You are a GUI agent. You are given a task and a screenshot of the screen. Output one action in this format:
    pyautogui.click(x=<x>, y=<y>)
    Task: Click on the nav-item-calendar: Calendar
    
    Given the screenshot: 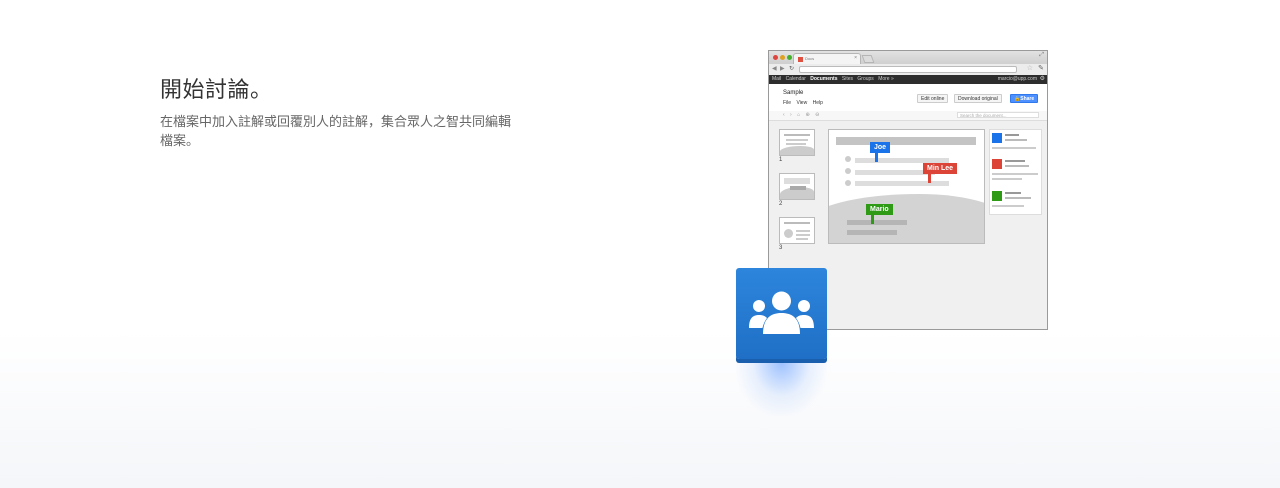 What is the action you would take?
    pyautogui.click(x=795, y=79)
    